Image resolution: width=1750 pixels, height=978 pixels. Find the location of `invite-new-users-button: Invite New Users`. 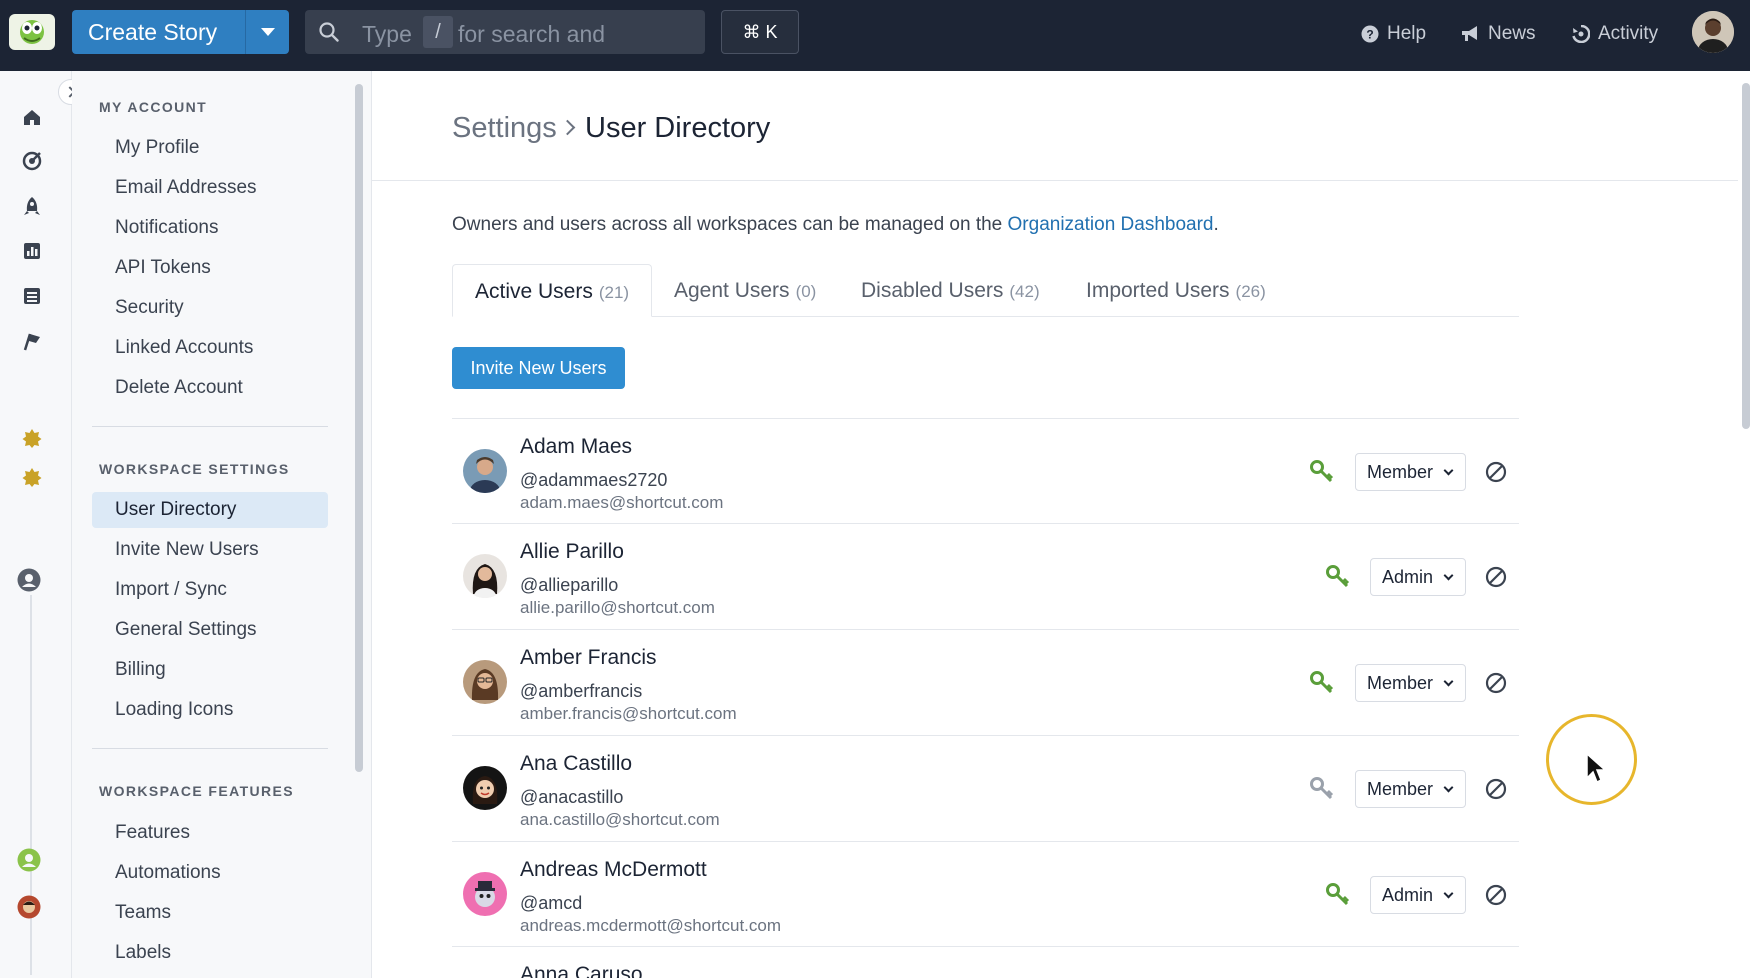

invite-new-users-button: Invite New Users is located at coordinates (538, 368).